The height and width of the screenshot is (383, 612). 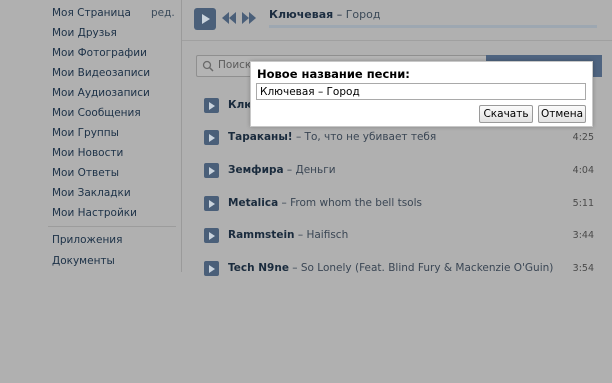 I want to click on track-name: Rammstein – Haifisch, so click(x=288, y=235).